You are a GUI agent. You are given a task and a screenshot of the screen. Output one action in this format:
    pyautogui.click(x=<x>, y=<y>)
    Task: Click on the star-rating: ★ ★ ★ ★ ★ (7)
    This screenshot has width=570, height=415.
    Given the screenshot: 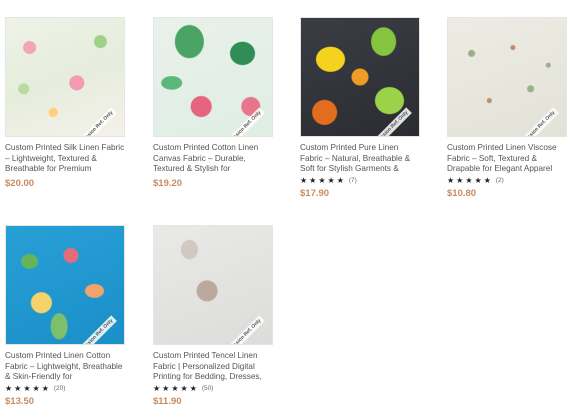 What is the action you would take?
    pyautogui.click(x=360, y=180)
    